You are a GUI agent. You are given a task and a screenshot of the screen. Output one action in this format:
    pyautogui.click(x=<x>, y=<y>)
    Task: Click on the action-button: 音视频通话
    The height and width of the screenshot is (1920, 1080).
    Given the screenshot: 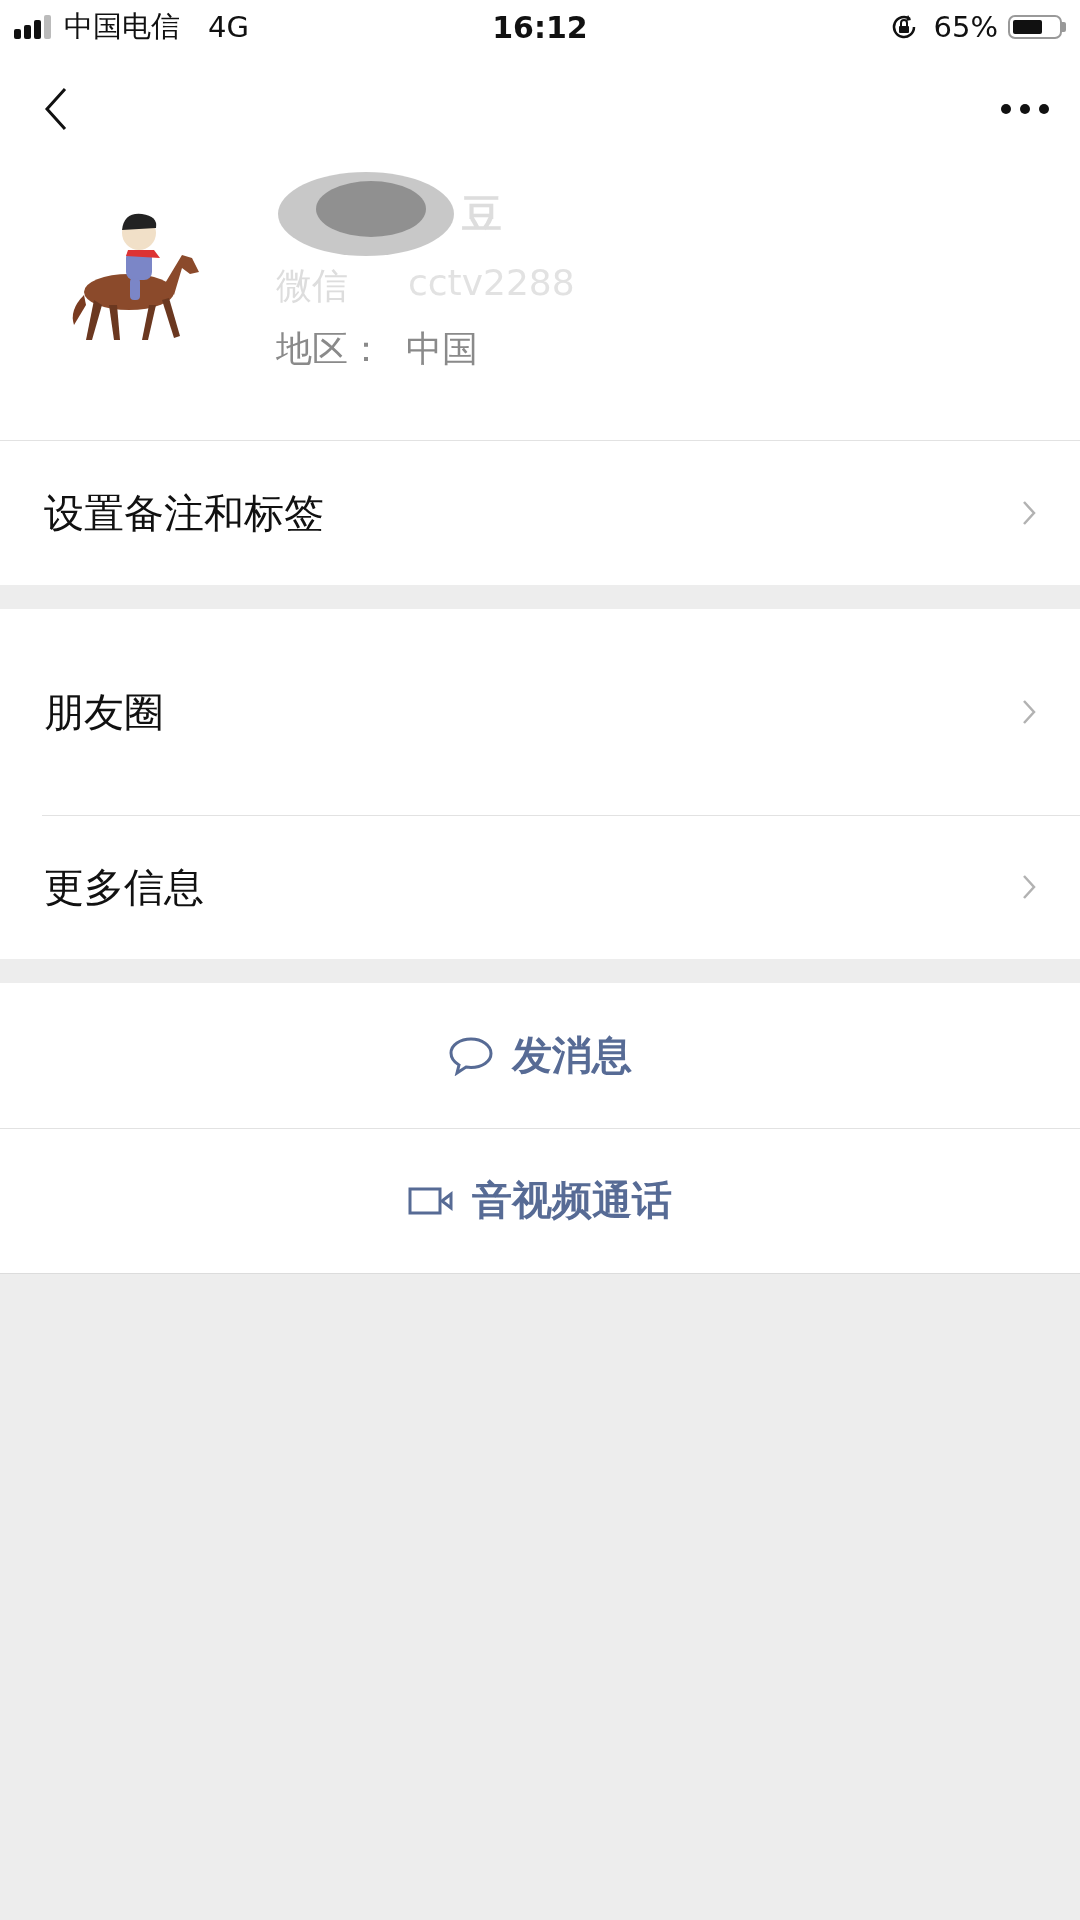 What is the action you would take?
    pyautogui.click(x=540, y=1200)
    